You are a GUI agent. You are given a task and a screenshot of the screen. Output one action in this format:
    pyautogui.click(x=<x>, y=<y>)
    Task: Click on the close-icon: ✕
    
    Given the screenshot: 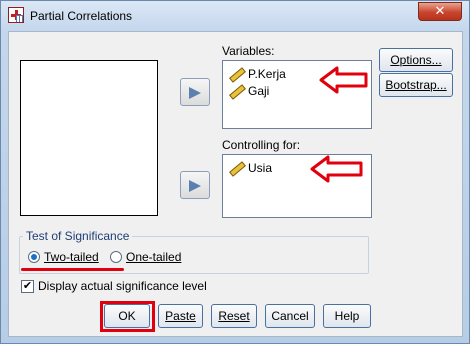 What is the action you would take?
    pyautogui.click(x=440, y=11)
    